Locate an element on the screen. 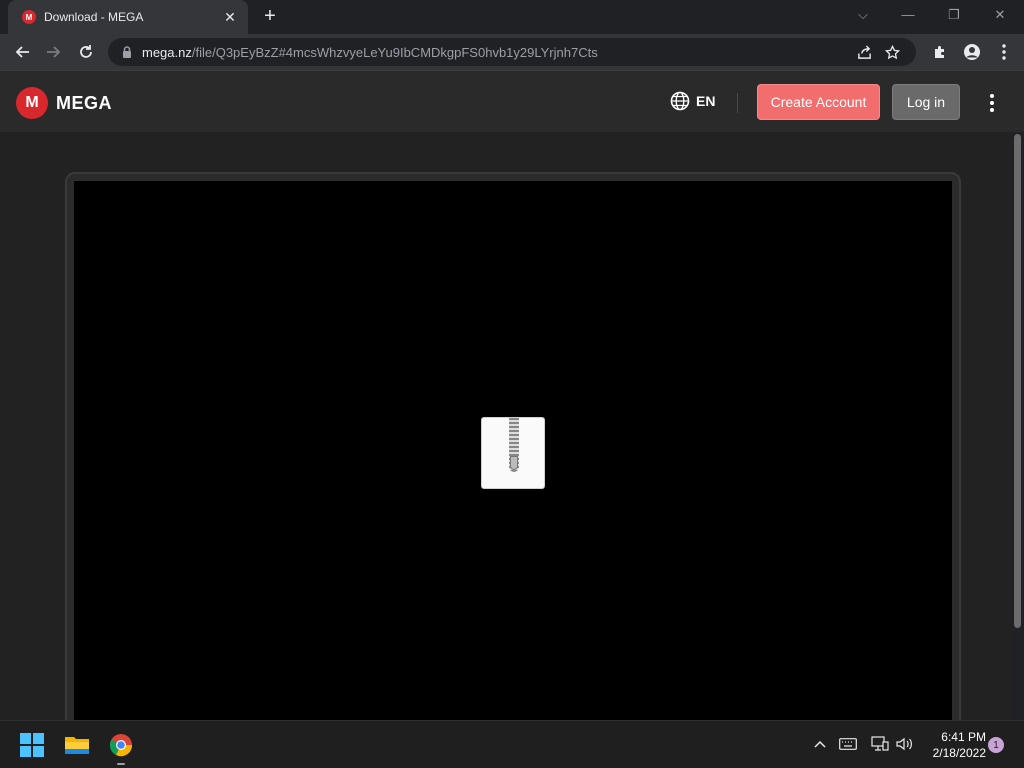 The height and width of the screenshot is (768, 1024). mega-logo-badge: M is located at coordinates (32, 103).